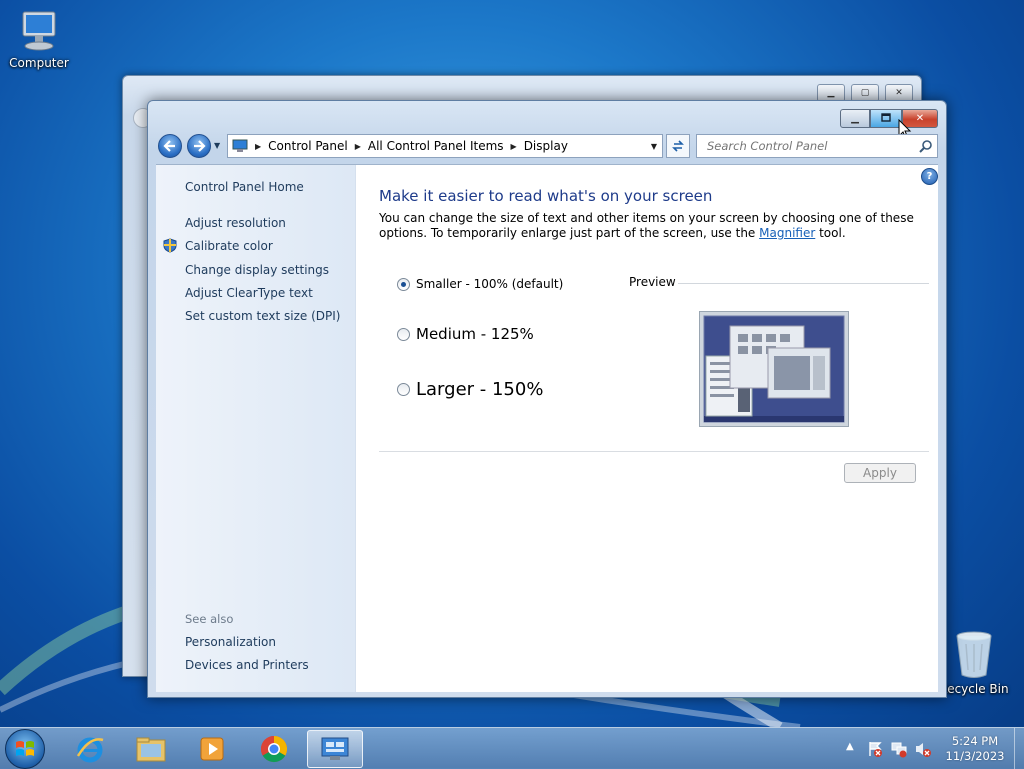  What do you see at coordinates (1019, 748) in the screenshot?
I see `show-desktop-button` at bounding box center [1019, 748].